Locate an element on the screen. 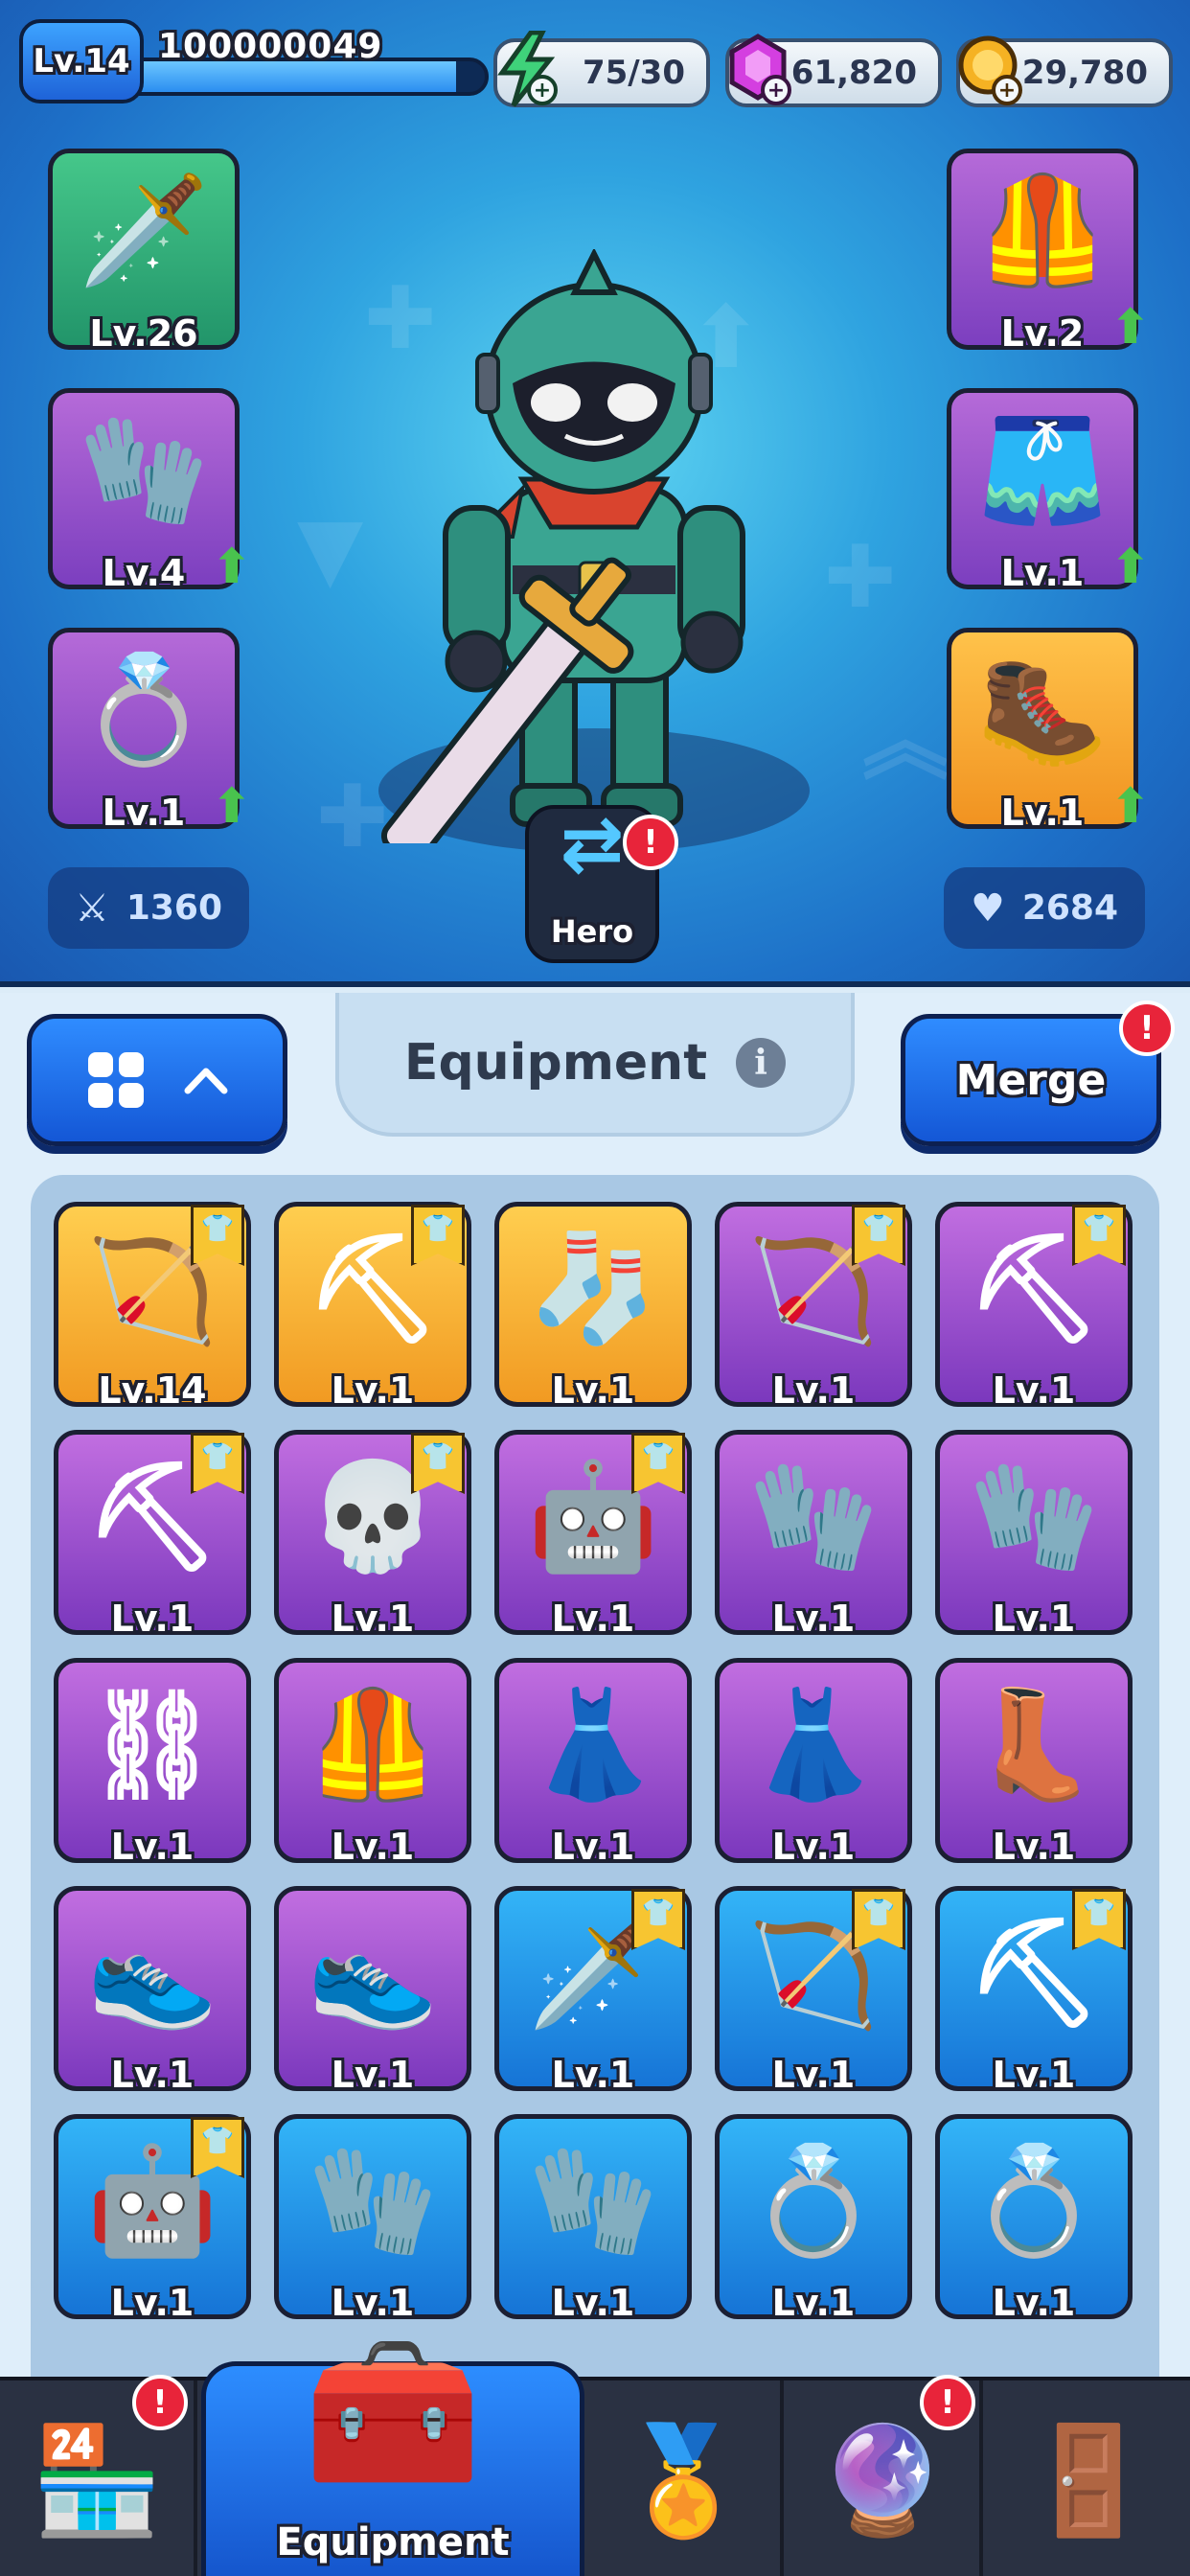 Image resolution: width=1190 pixels, height=2576 pixels. nav-ranking: 🏅 is located at coordinates (685, 2478).